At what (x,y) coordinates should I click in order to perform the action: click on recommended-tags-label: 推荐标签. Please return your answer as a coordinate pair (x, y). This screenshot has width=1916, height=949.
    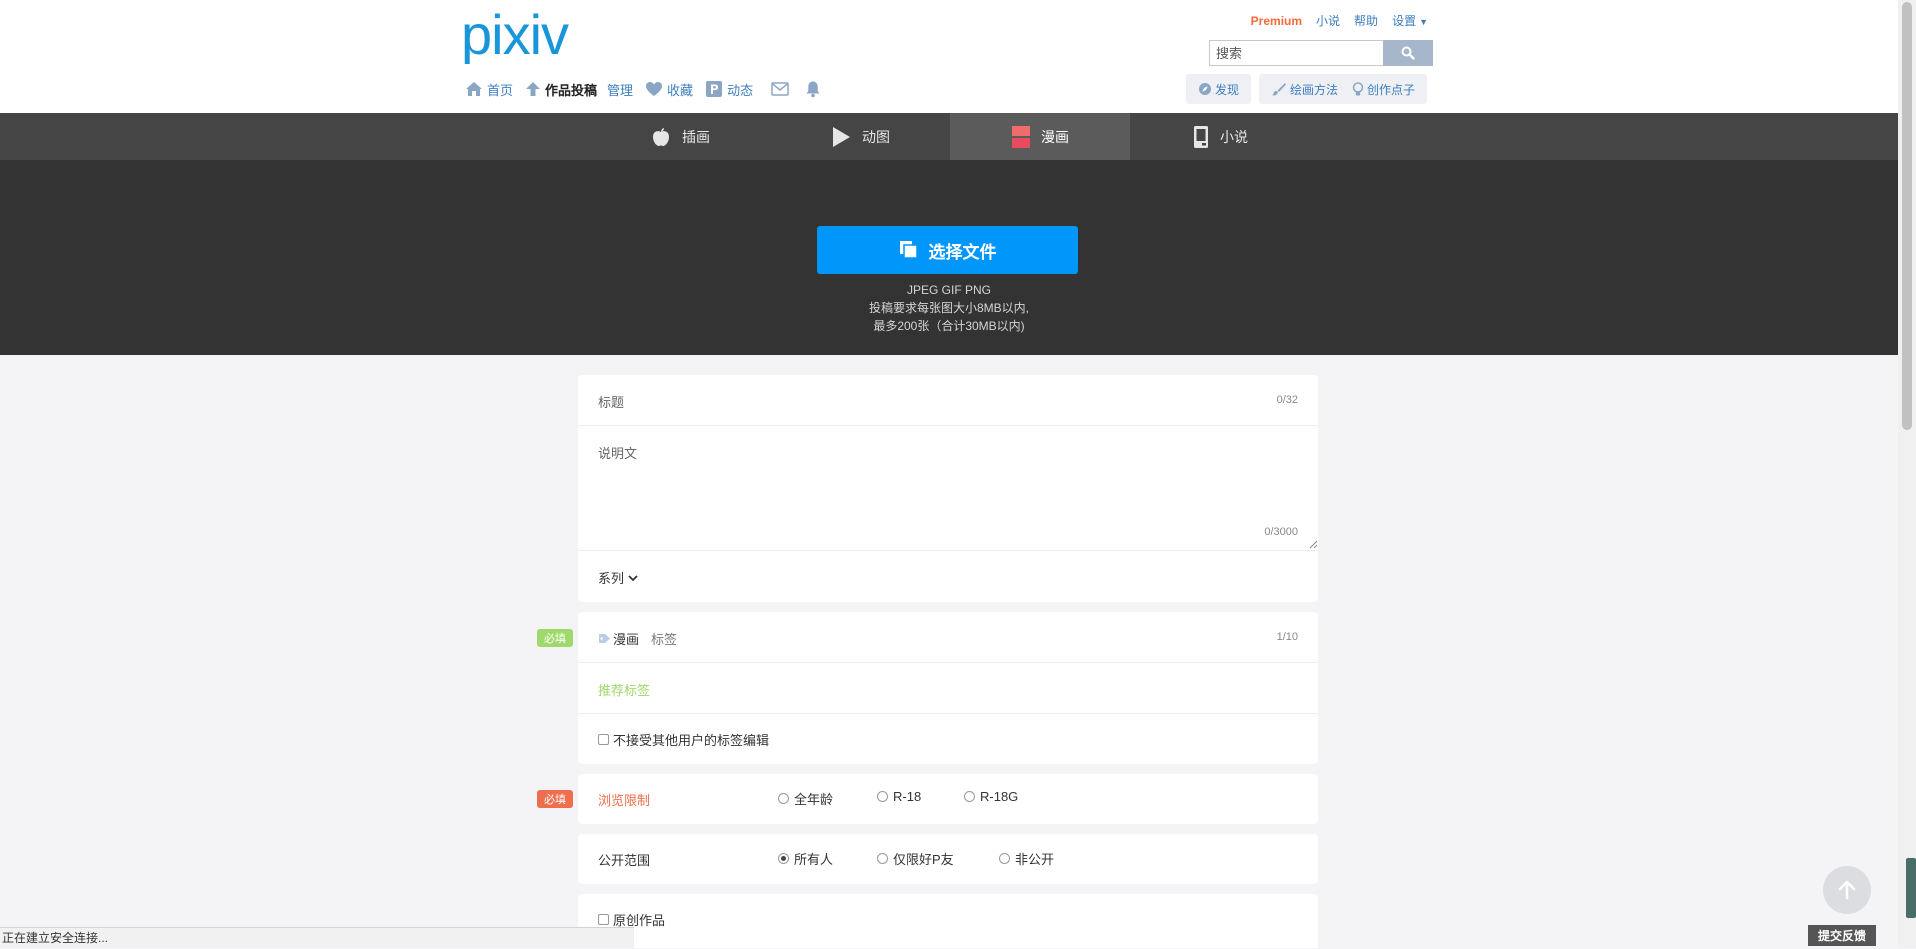
    Looking at the image, I should click on (624, 690).